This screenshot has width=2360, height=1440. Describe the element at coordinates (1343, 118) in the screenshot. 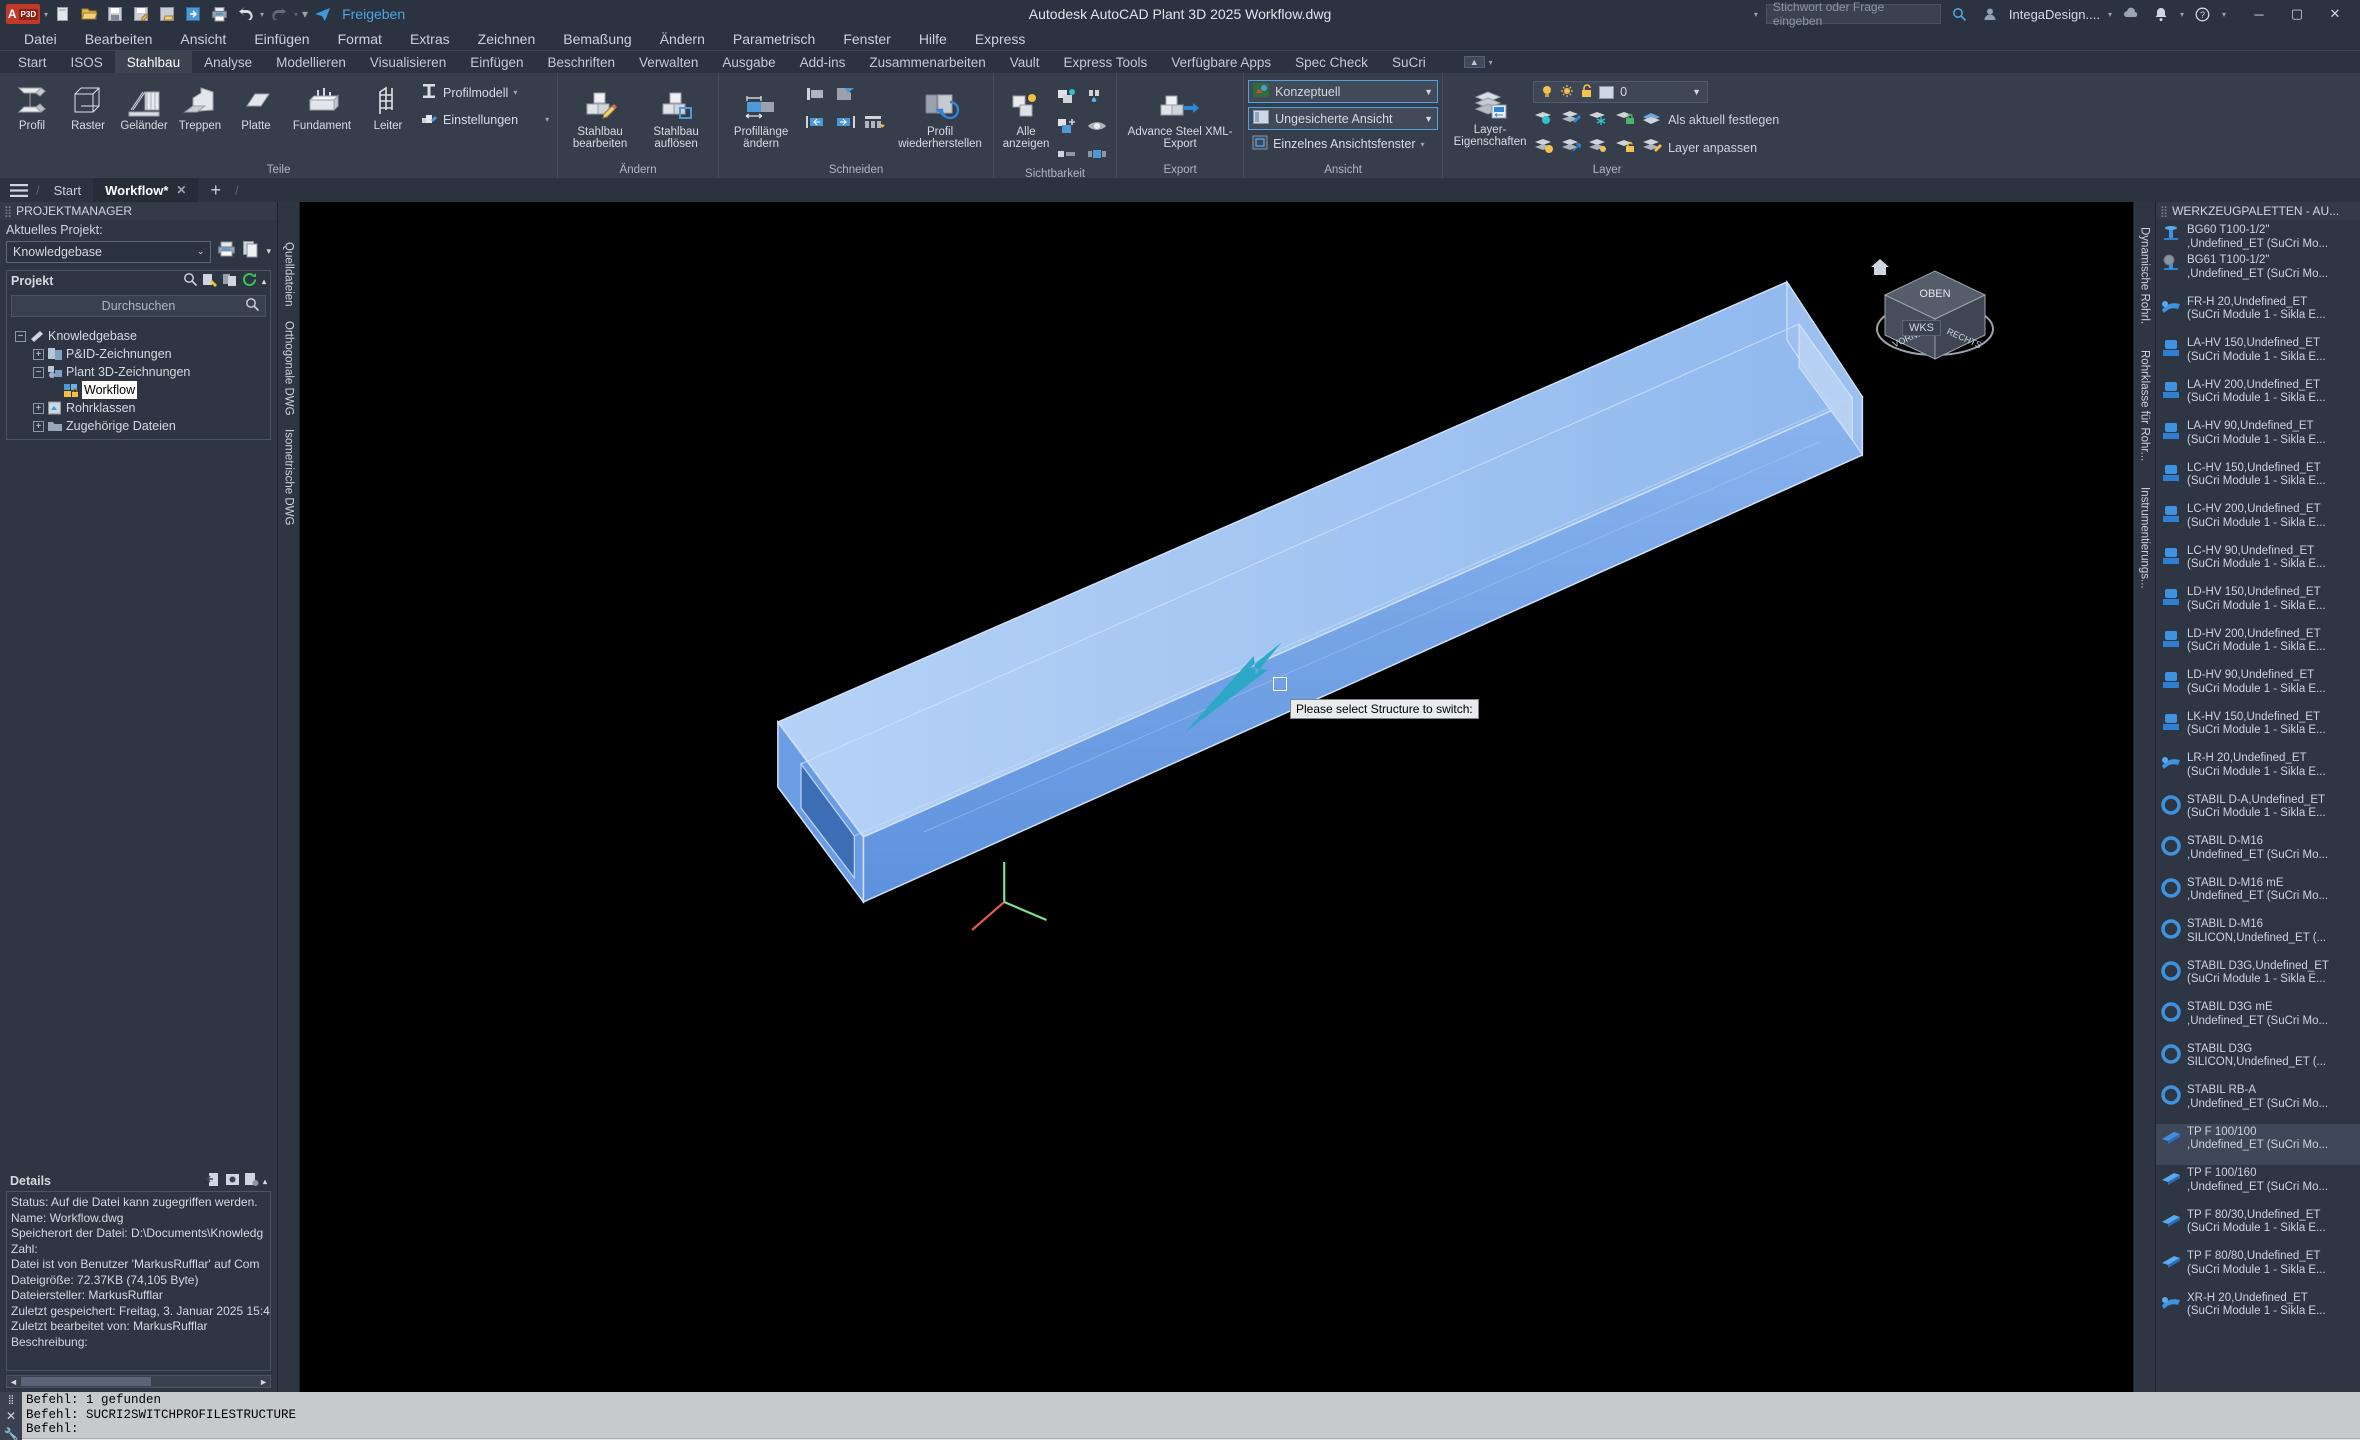

I see `view-dropdown: Ungesicherte Ansicht ▼` at that location.